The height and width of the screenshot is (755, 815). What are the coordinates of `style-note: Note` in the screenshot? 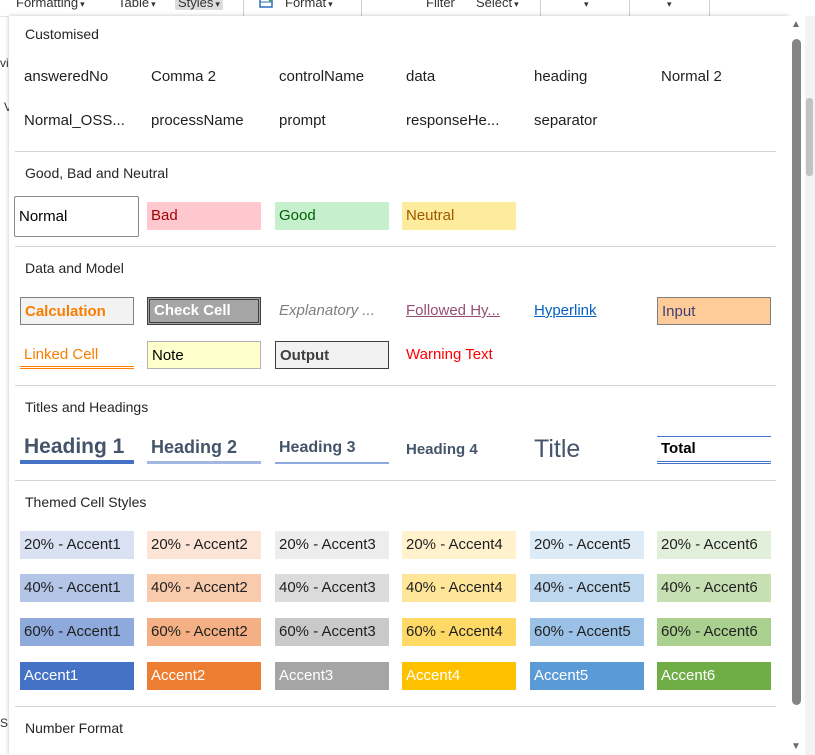 It's located at (204, 355).